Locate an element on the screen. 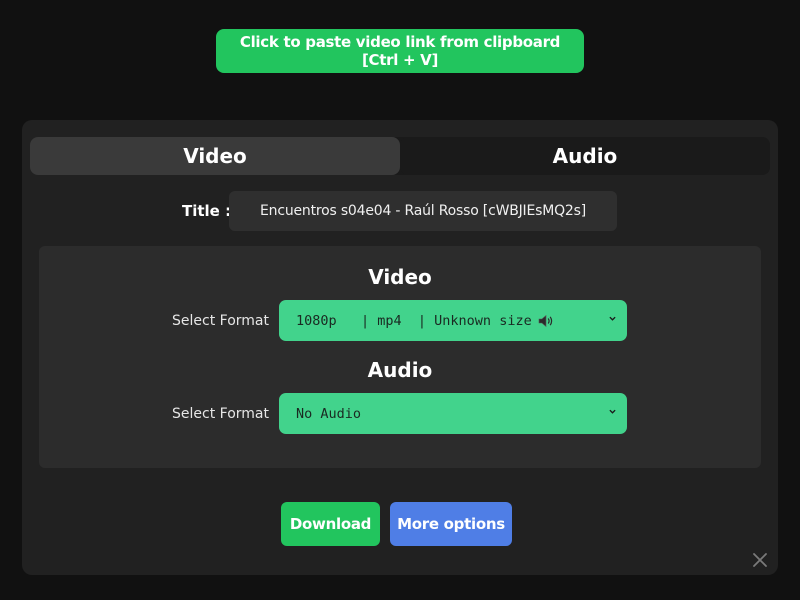 This screenshot has width=800, height=600. more-options-button: More options is located at coordinates (451, 524).